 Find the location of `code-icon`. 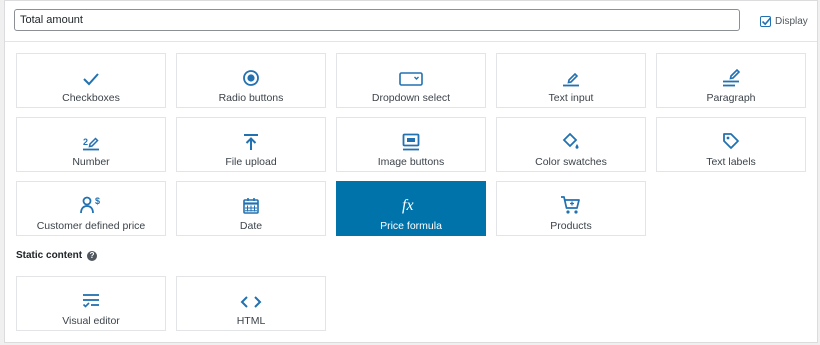

code-icon is located at coordinates (251, 302).